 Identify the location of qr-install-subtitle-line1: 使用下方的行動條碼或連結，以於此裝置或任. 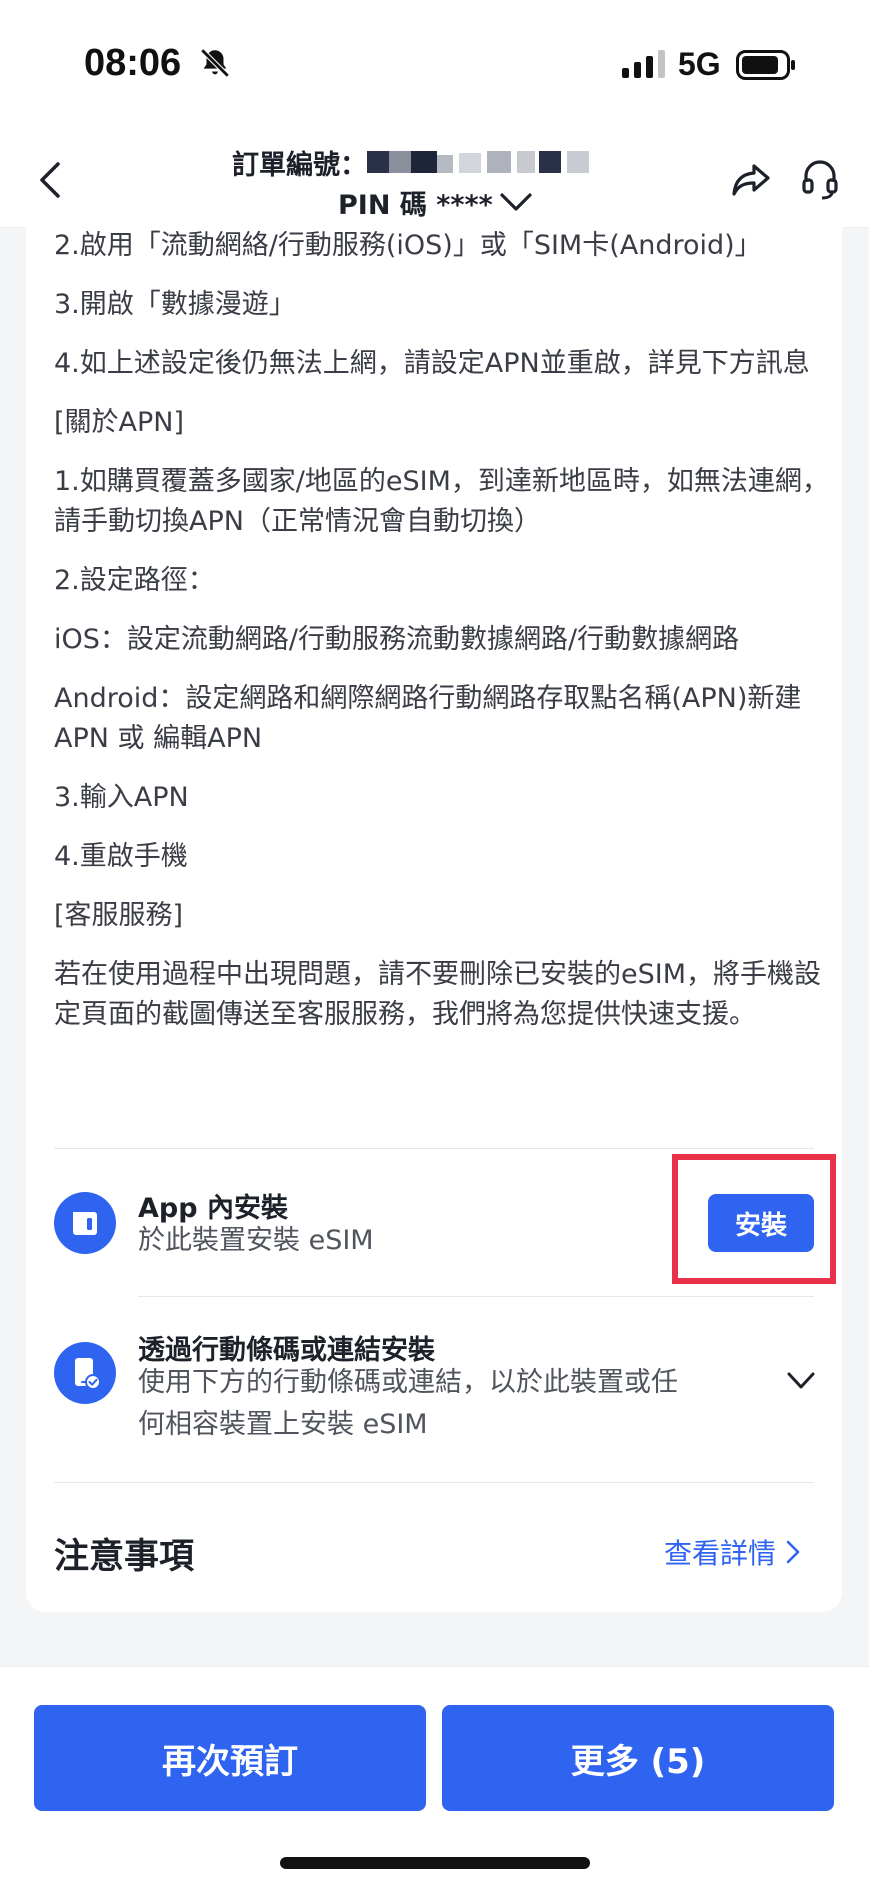
(408, 1382).